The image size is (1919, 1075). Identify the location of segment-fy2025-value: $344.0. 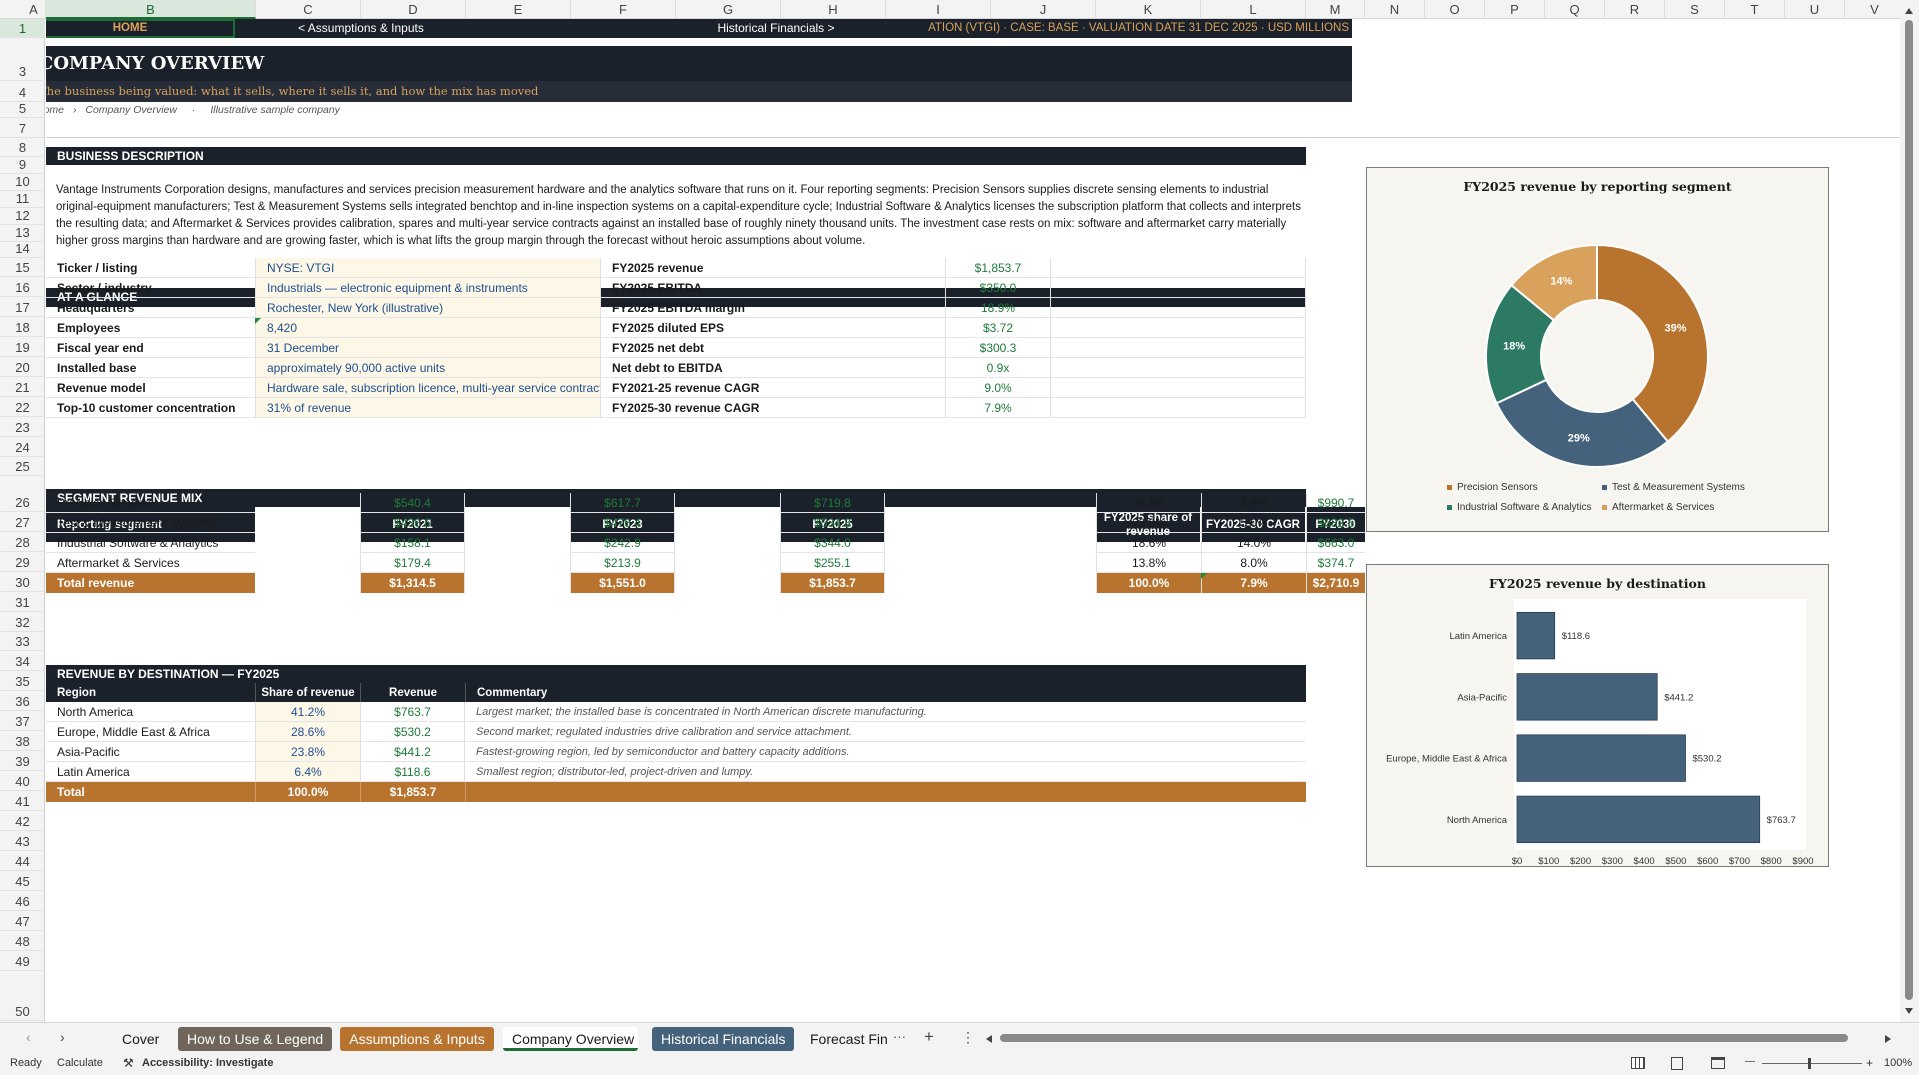
(832, 543).